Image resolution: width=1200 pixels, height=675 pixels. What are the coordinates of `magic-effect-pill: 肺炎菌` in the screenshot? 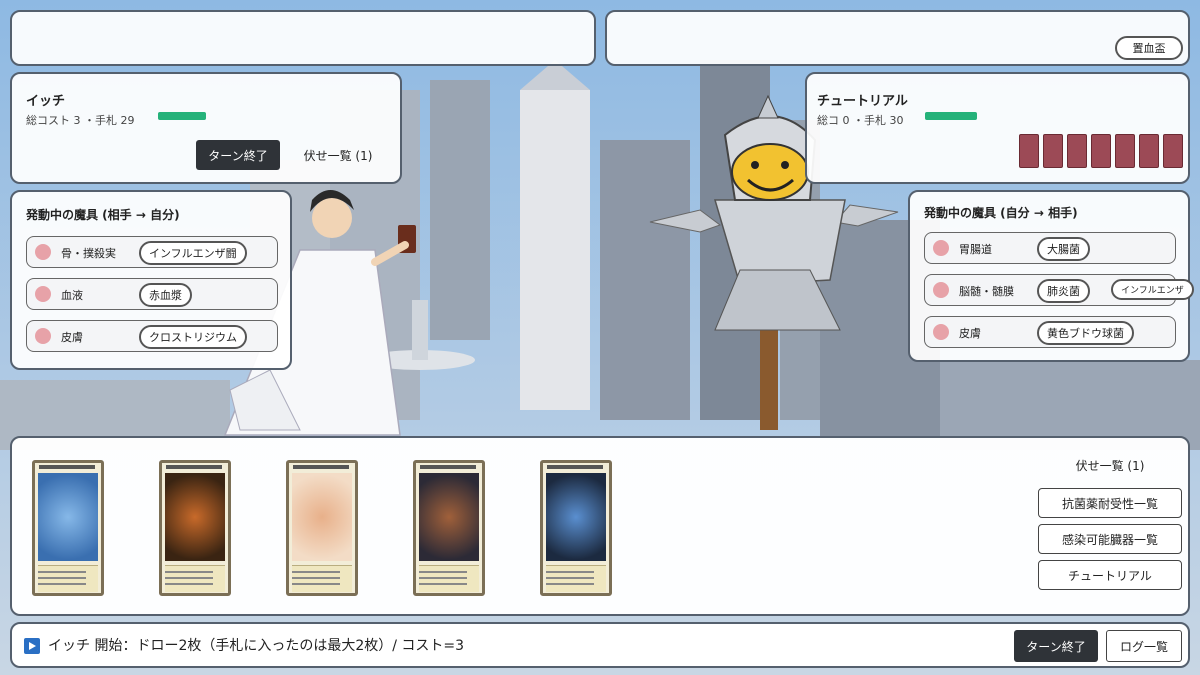 It's located at (1063, 291).